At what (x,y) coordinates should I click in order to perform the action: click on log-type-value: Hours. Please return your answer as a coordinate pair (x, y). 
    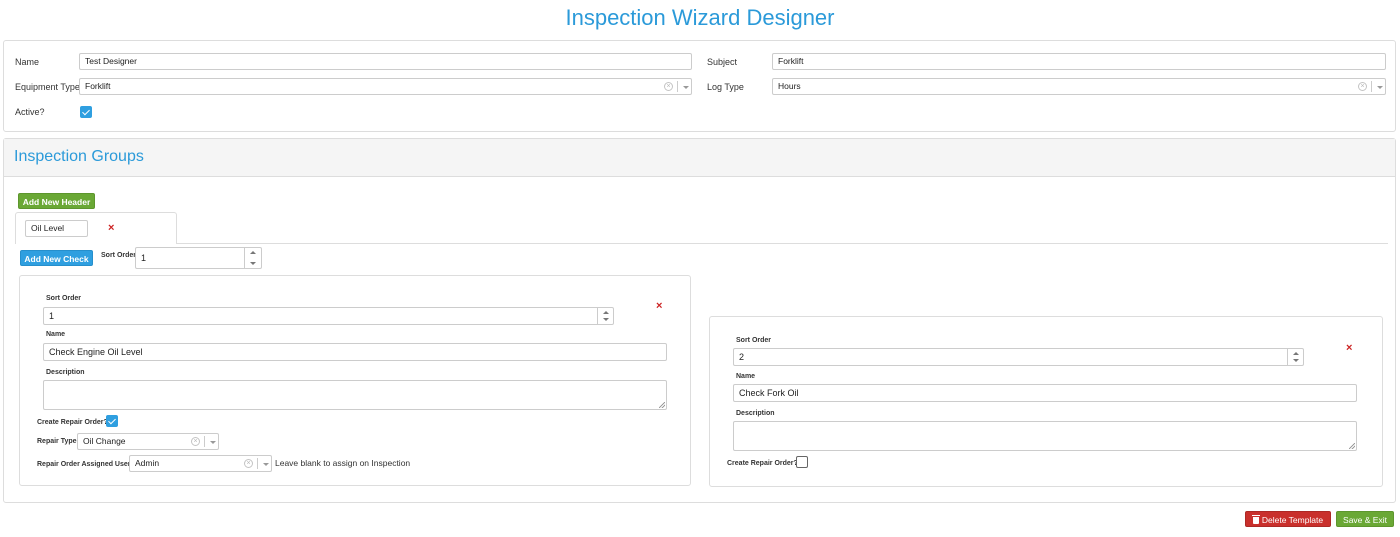
    Looking at the image, I should click on (789, 86).